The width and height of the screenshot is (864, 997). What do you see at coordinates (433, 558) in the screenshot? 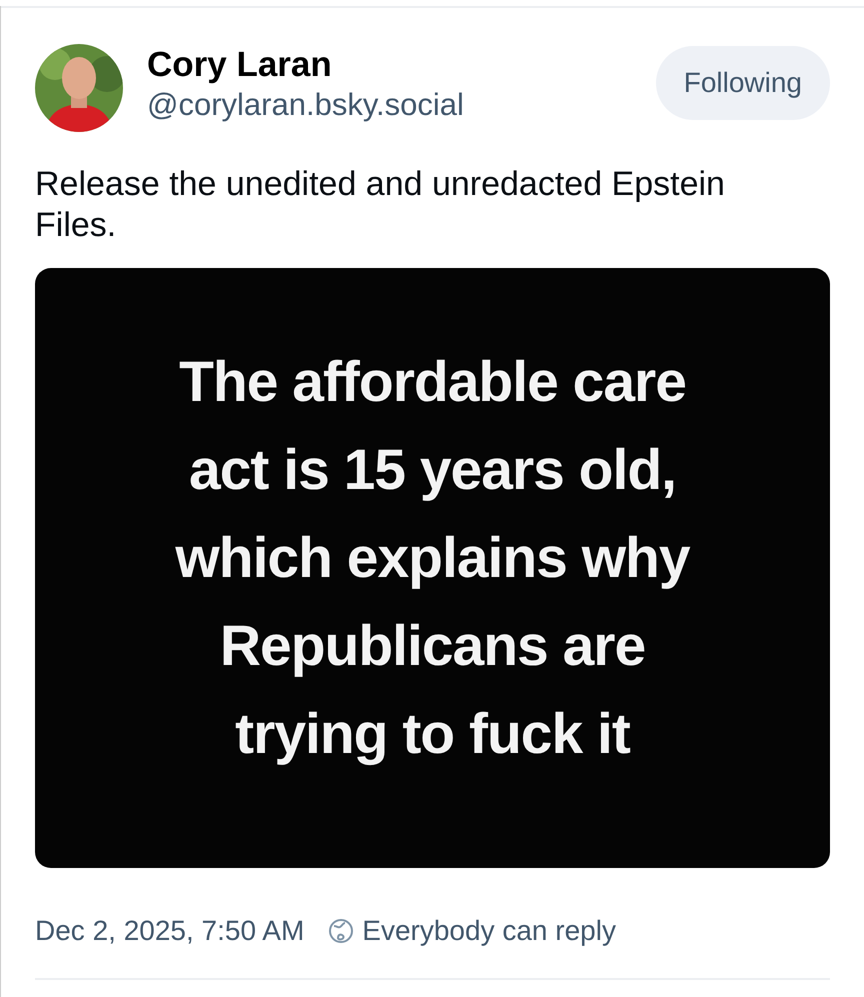
I see `image-text-line: which explains why` at bounding box center [433, 558].